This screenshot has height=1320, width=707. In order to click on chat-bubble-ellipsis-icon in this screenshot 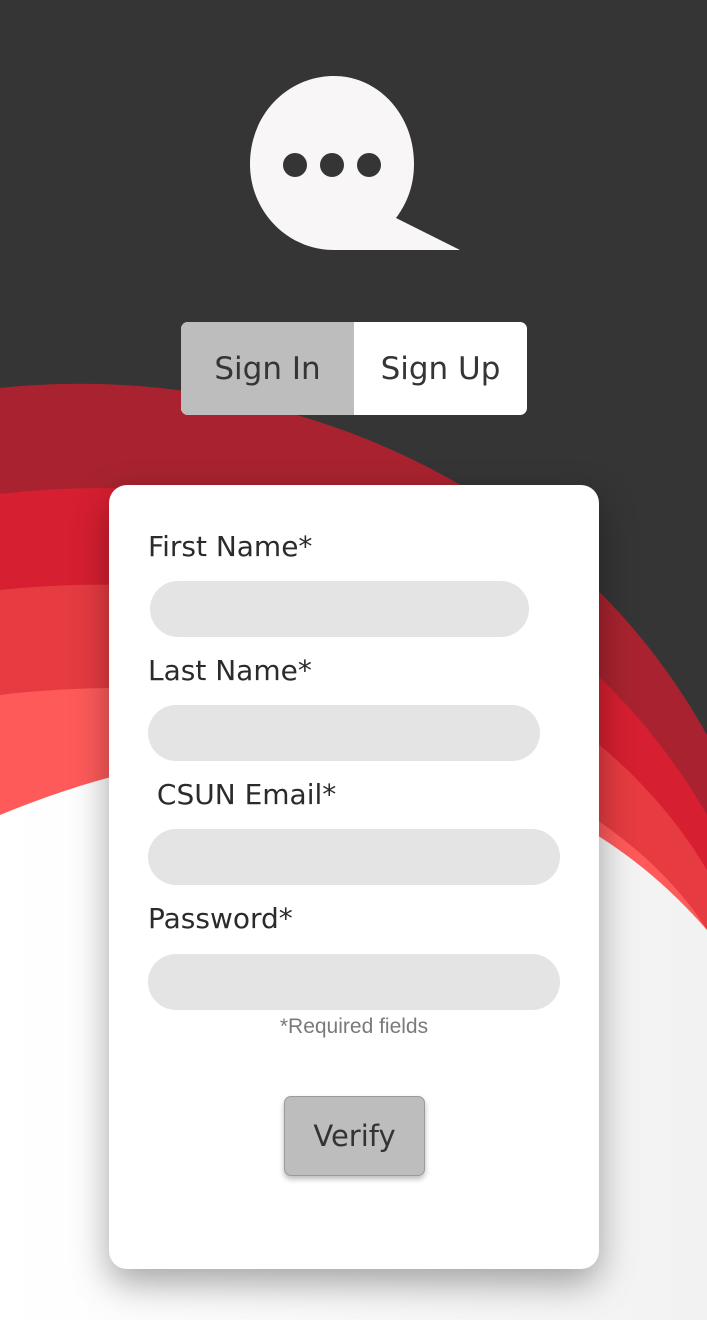, I will do `click(355, 163)`.